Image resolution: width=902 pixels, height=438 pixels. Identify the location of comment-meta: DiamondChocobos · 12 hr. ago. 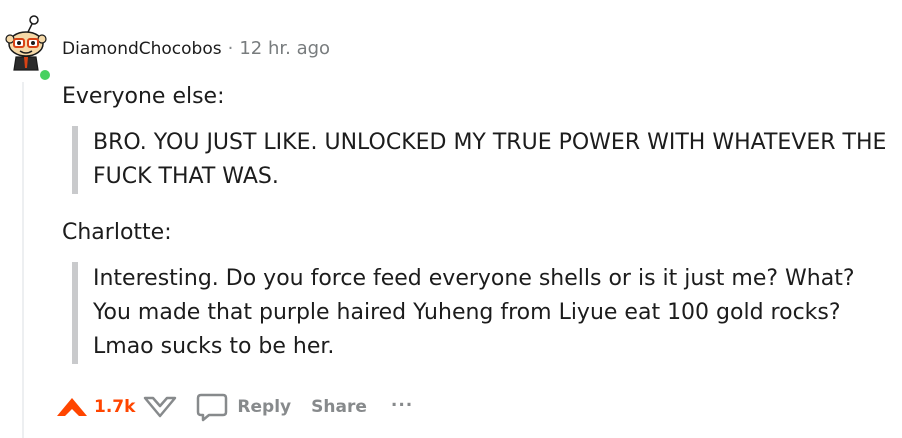
(196, 48).